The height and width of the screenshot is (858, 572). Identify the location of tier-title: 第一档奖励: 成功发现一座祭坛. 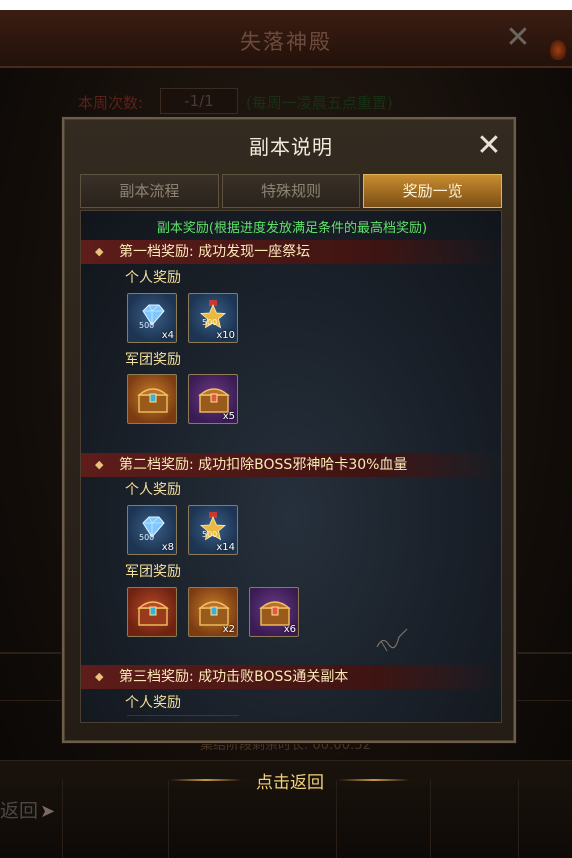
(215, 252).